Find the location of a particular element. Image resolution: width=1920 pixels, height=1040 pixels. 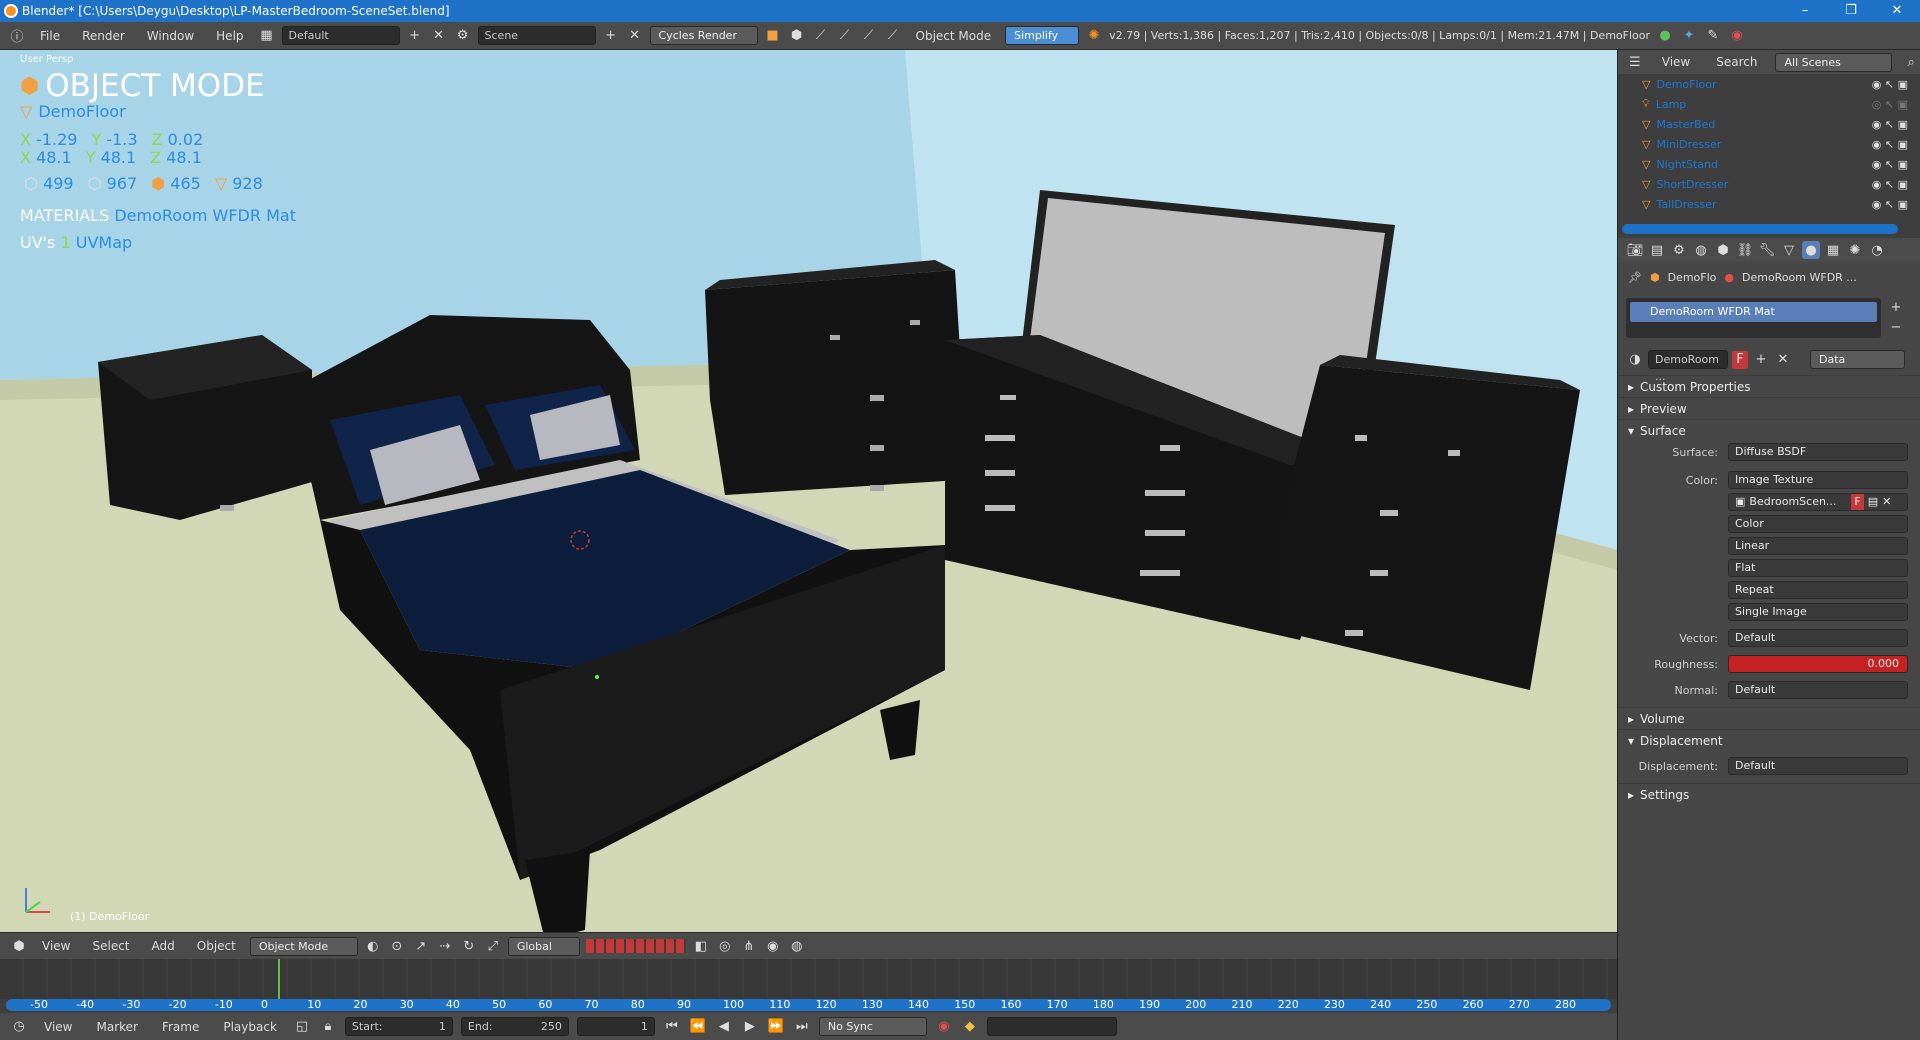

menu-file: File is located at coordinates (50, 36).